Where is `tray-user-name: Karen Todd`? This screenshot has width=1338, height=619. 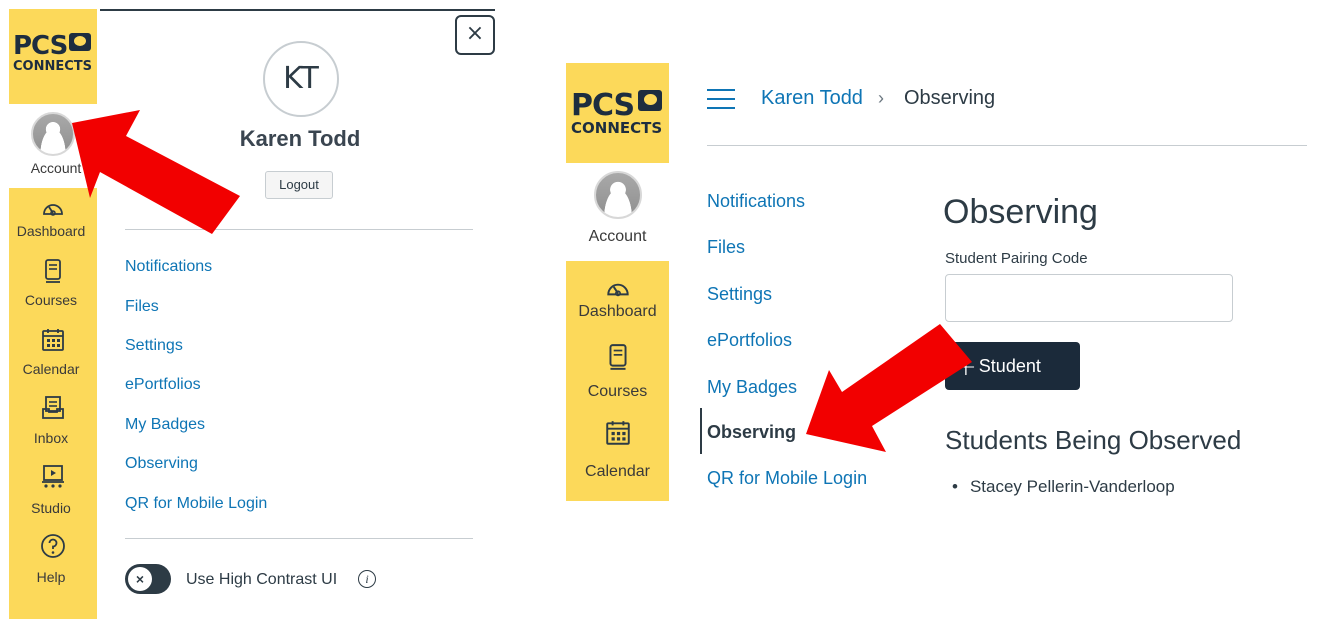 tray-user-name: Karen Todd is located at coordinates (300, 138).